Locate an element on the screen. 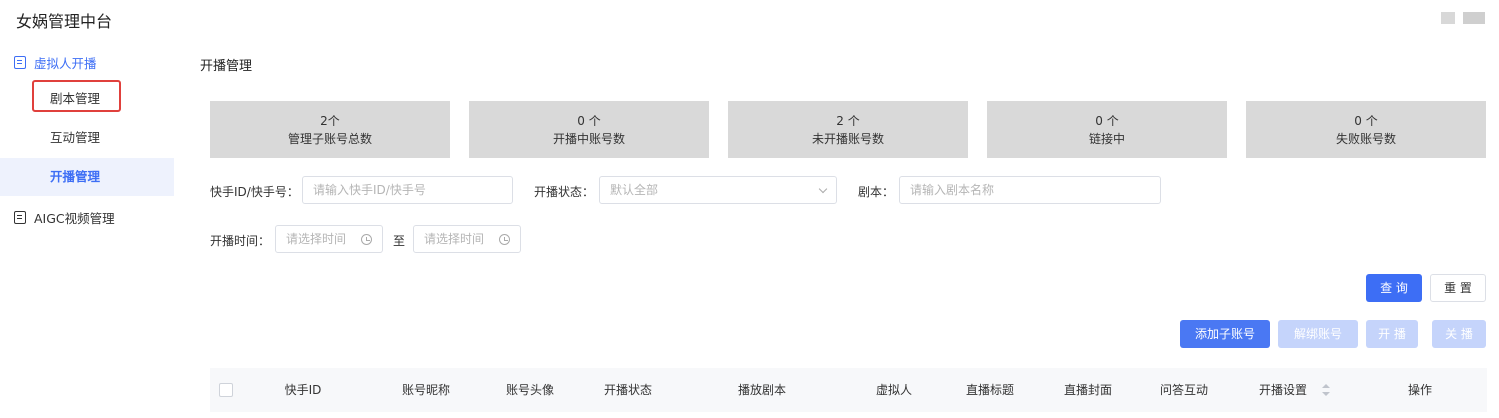 The height and width of the screenshot is (418, 1499). end-time-picker: 请选择时间 is located at coordinates (467, 239).